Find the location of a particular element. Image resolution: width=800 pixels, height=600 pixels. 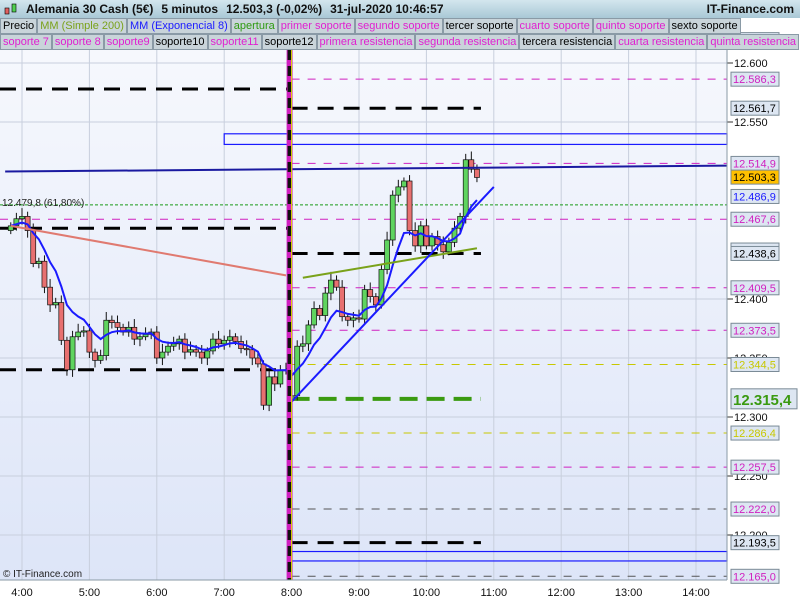

price-label: 12.257,5 is located at coordinates (754, 468).